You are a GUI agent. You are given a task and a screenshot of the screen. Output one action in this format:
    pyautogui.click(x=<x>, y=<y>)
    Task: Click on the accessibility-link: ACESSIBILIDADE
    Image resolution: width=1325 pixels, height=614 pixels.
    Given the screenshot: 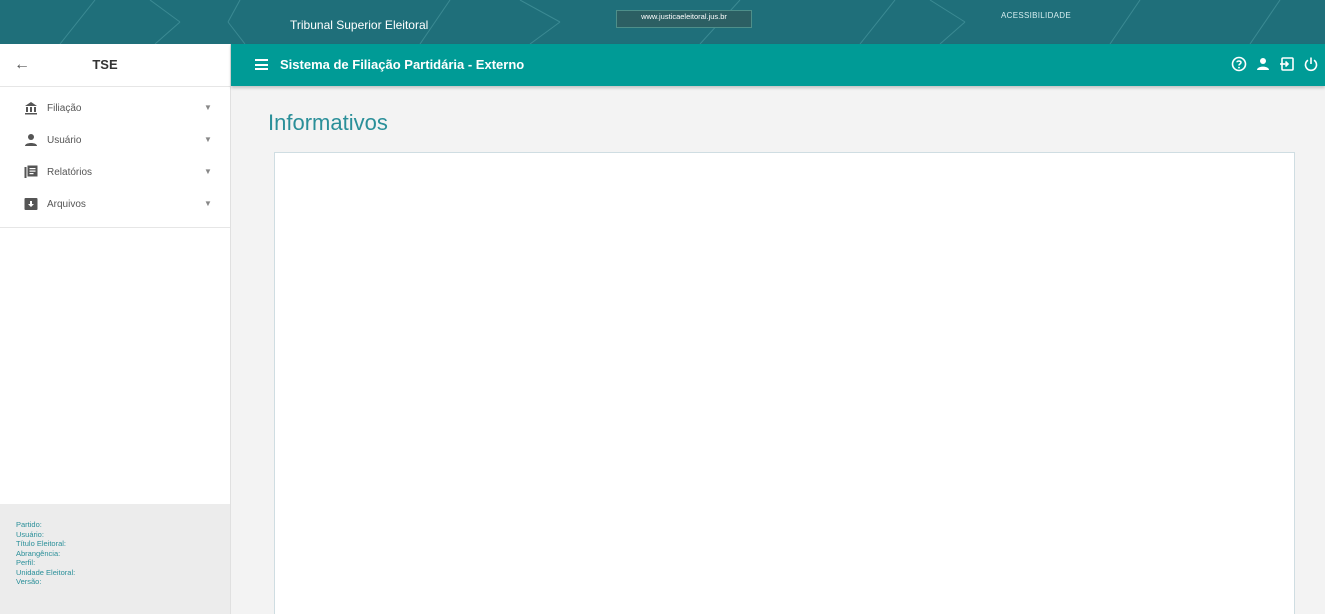 What is the action you would take?
    pyautogui.click(x=1036, y=15)
    